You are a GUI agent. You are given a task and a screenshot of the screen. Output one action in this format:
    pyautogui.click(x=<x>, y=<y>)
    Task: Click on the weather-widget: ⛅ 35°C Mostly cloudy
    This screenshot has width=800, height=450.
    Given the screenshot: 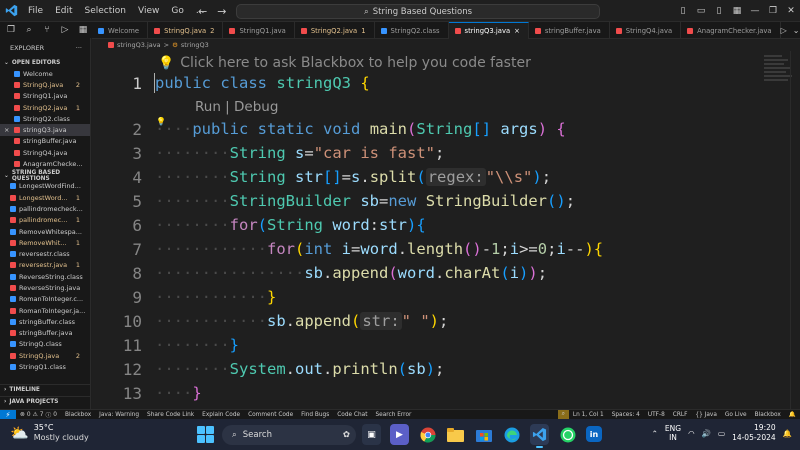 What is the action you would take?
    pyautogui.click(x=49, y=433)
    